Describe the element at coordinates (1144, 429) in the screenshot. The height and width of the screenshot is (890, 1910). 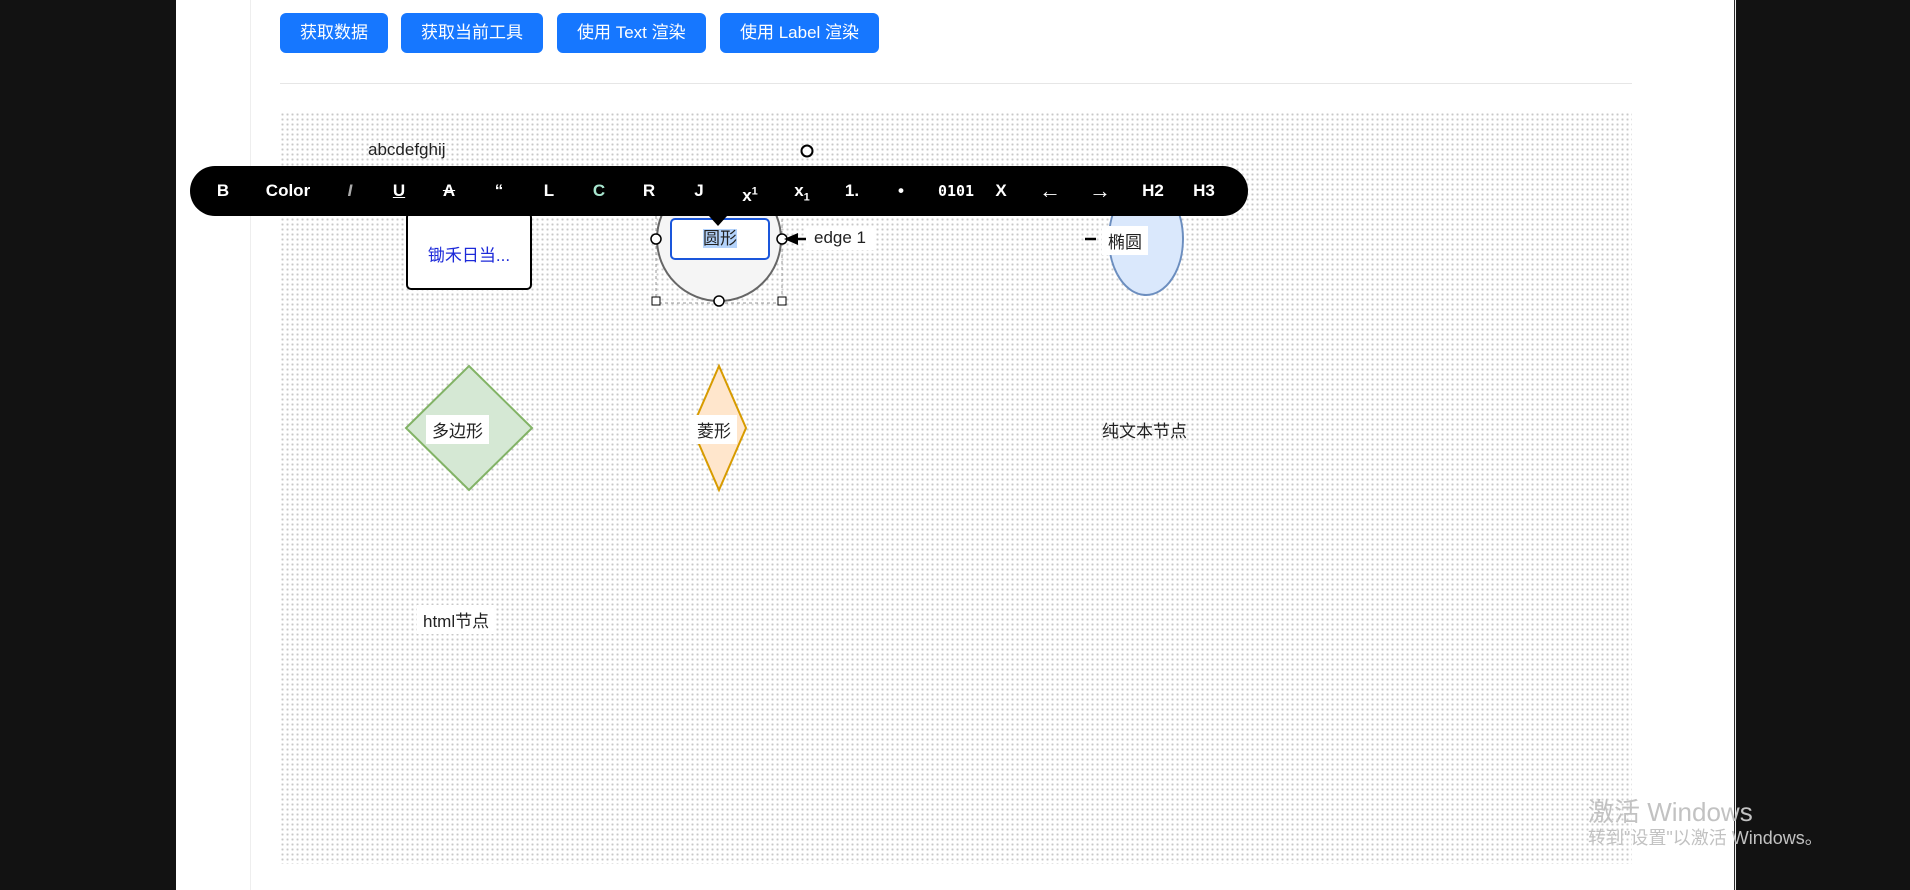
I see `text-node: 纯文本节点` at that location.